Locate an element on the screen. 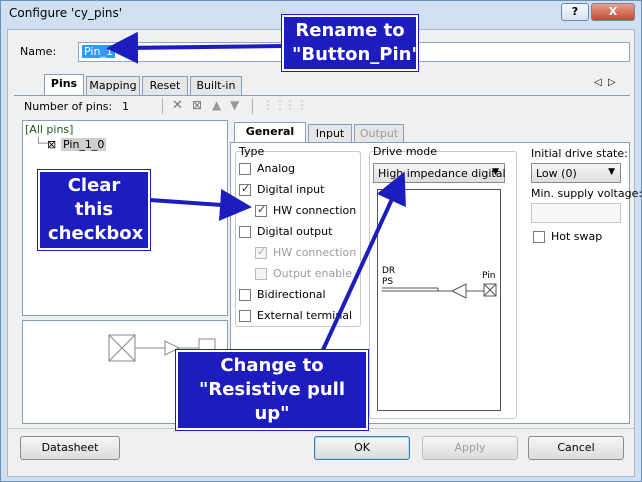 The height and width of the screenshot is (482, 642). change-callout: Change to "Resistive pull up" is located at coordinates (272, 390).